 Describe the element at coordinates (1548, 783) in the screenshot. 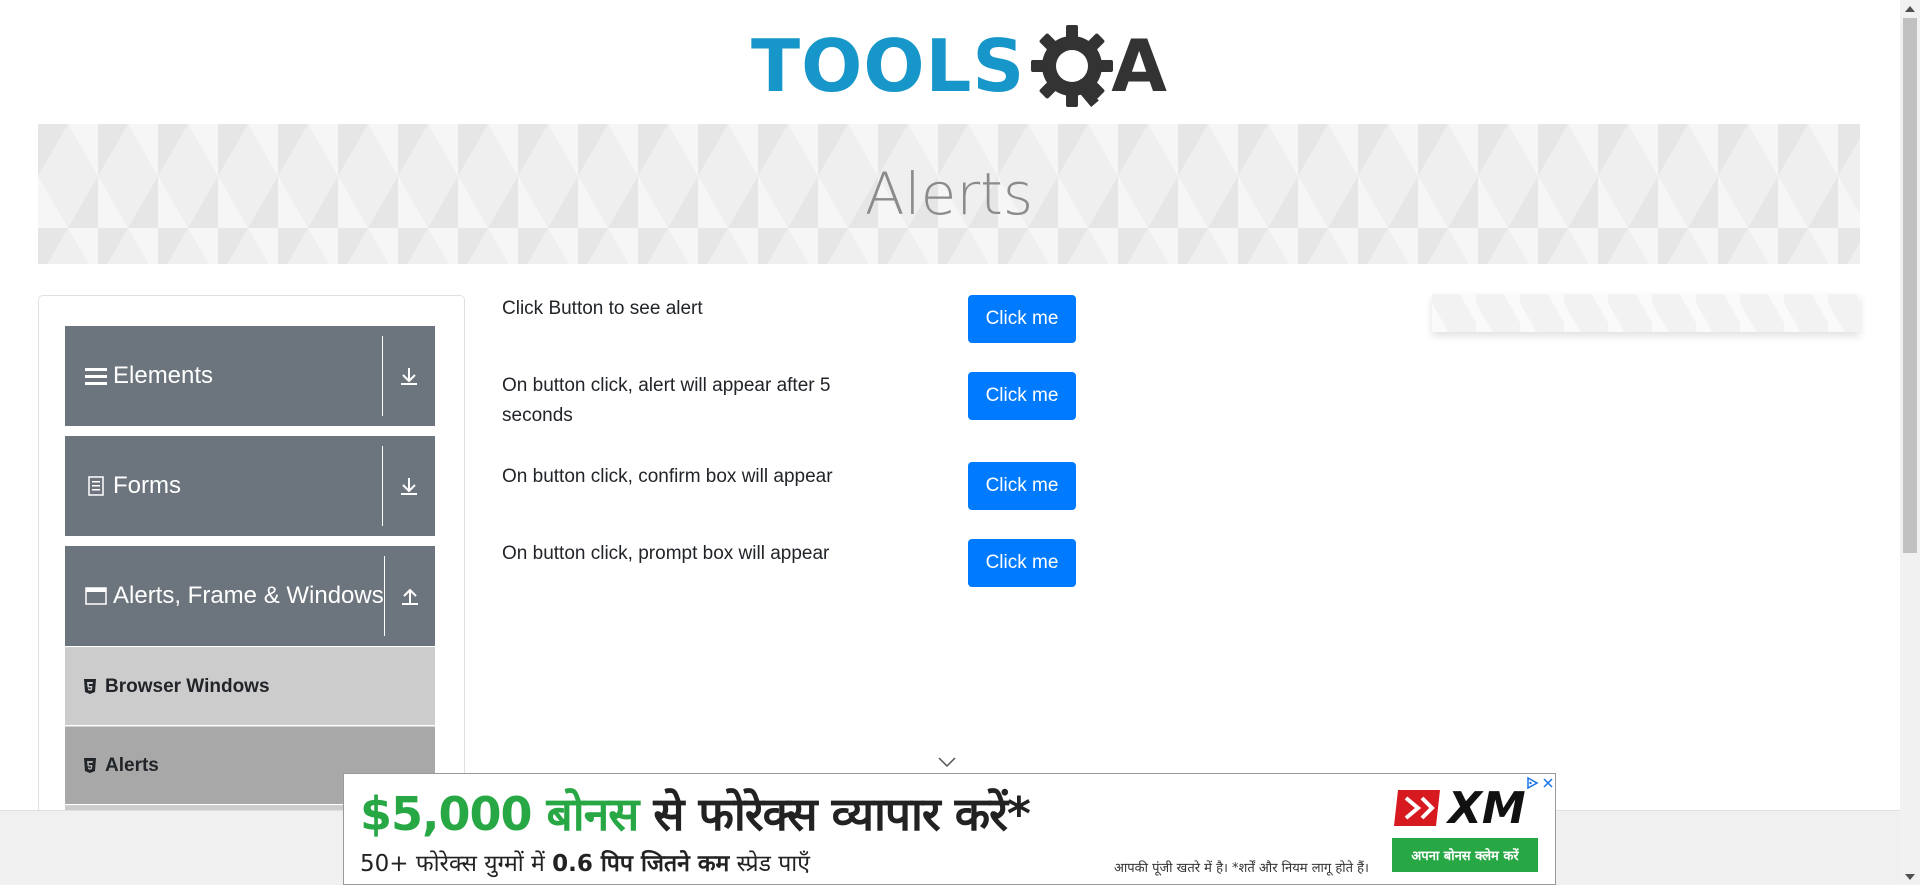

I see `close-icon` at that location.